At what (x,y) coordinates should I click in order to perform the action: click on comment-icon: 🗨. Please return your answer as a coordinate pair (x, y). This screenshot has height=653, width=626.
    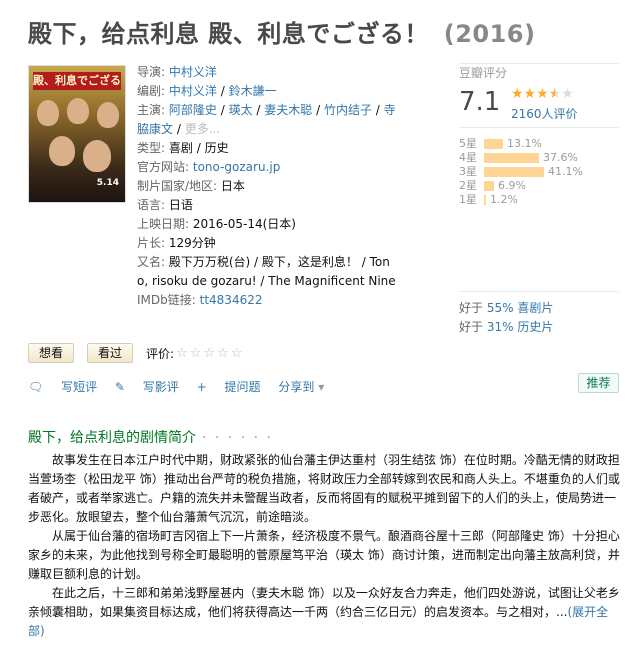
    Looking at the image, I should click on (36, 387).